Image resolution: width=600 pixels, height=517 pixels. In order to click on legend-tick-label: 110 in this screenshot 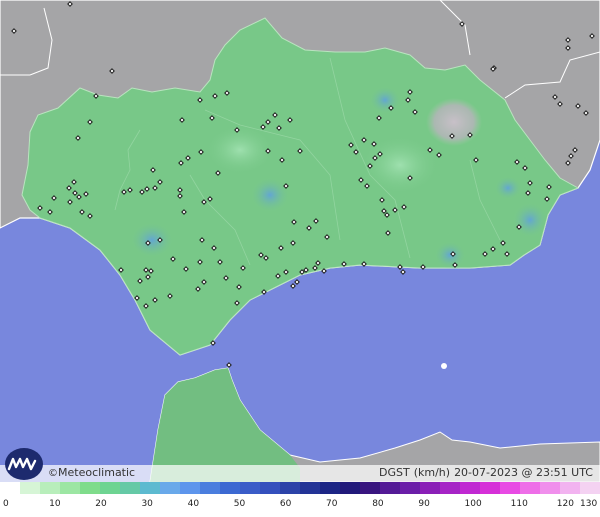, I will do `click(519, 504)`.